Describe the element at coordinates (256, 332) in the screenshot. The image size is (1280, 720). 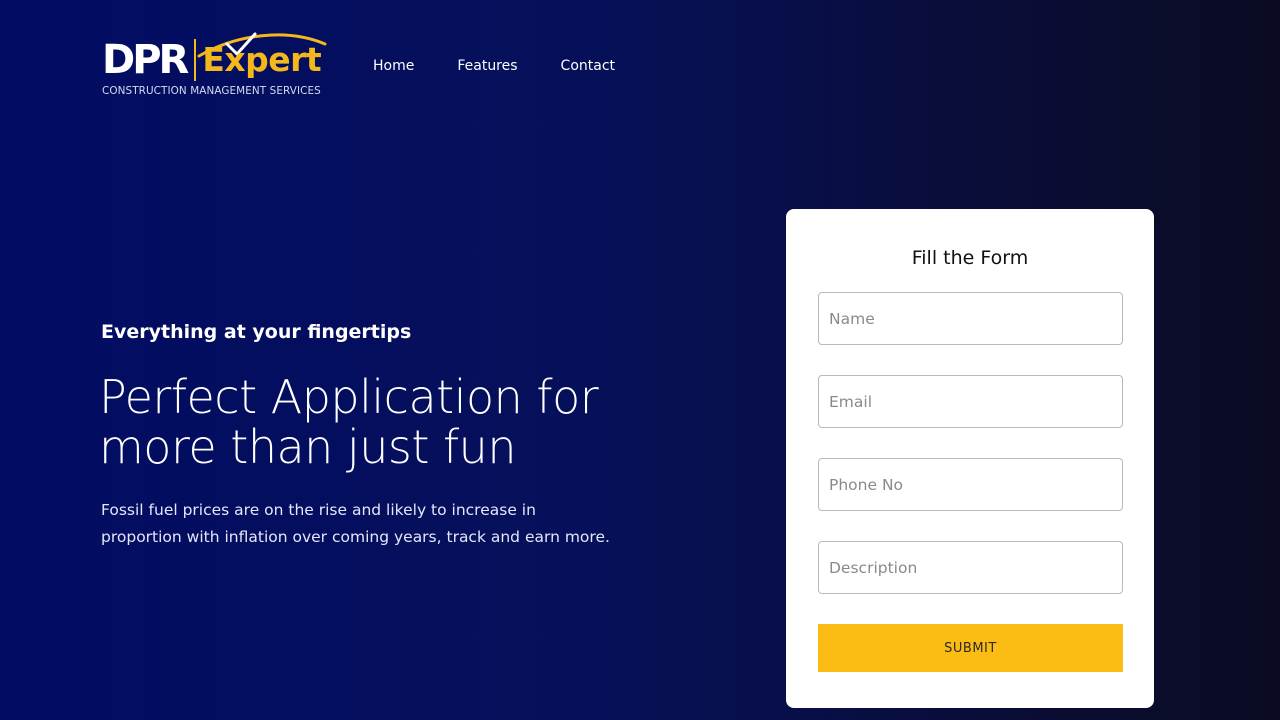
I see `hero-eyebrow: Everything at your fingertips` at that location.